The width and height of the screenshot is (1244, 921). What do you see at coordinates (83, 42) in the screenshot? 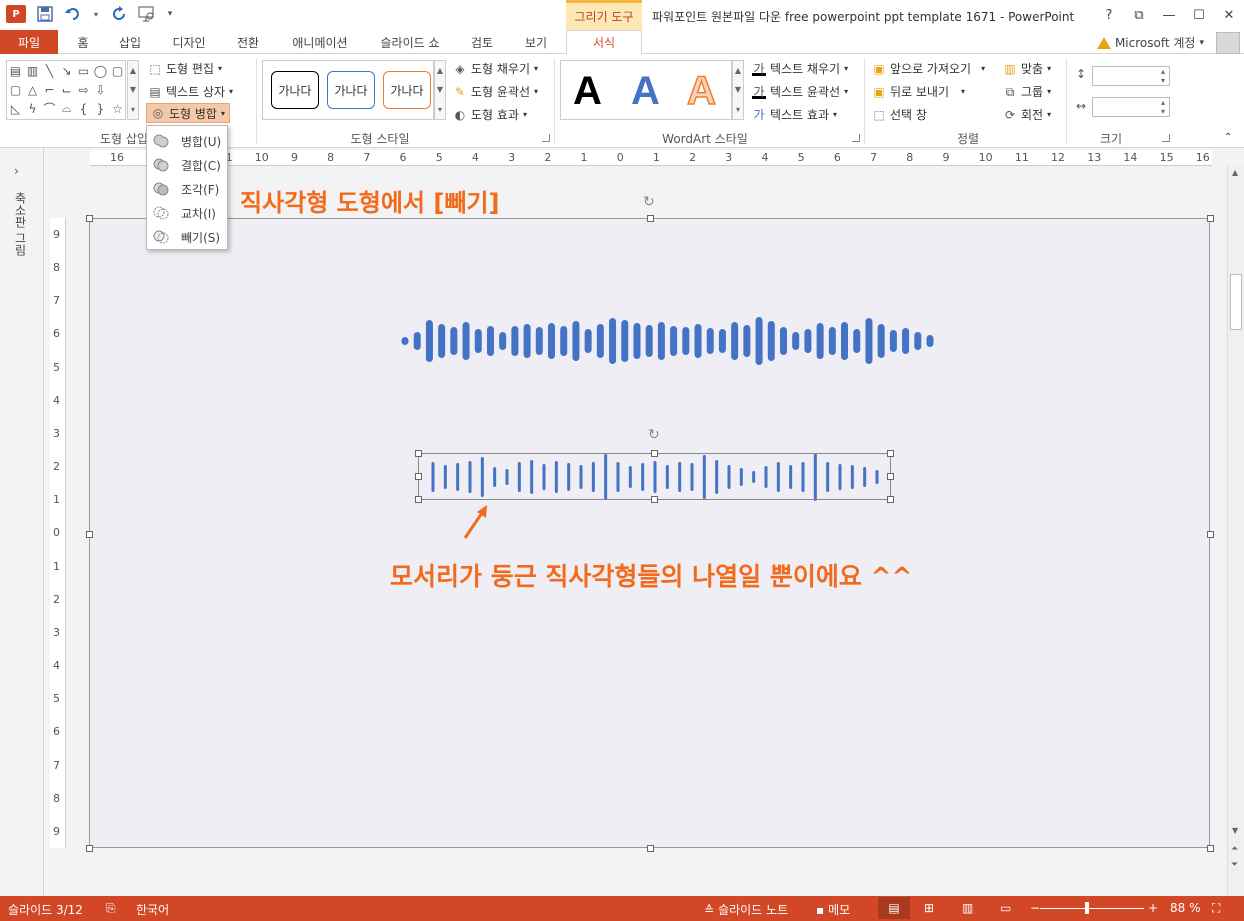
I see `tab-home: 홈` at bounding box center [83, 42].